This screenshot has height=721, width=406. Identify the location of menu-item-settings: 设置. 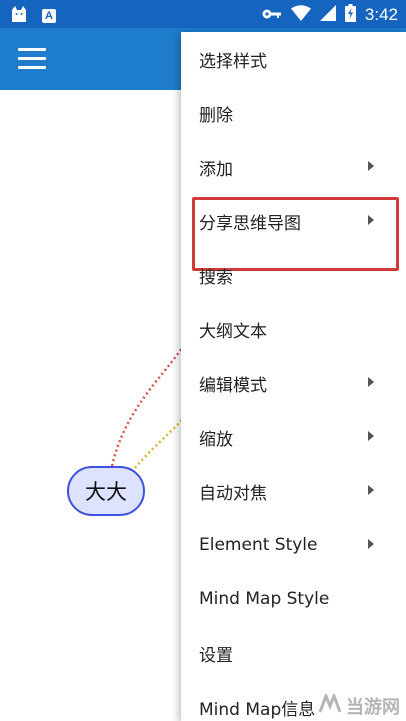
(293, 653).